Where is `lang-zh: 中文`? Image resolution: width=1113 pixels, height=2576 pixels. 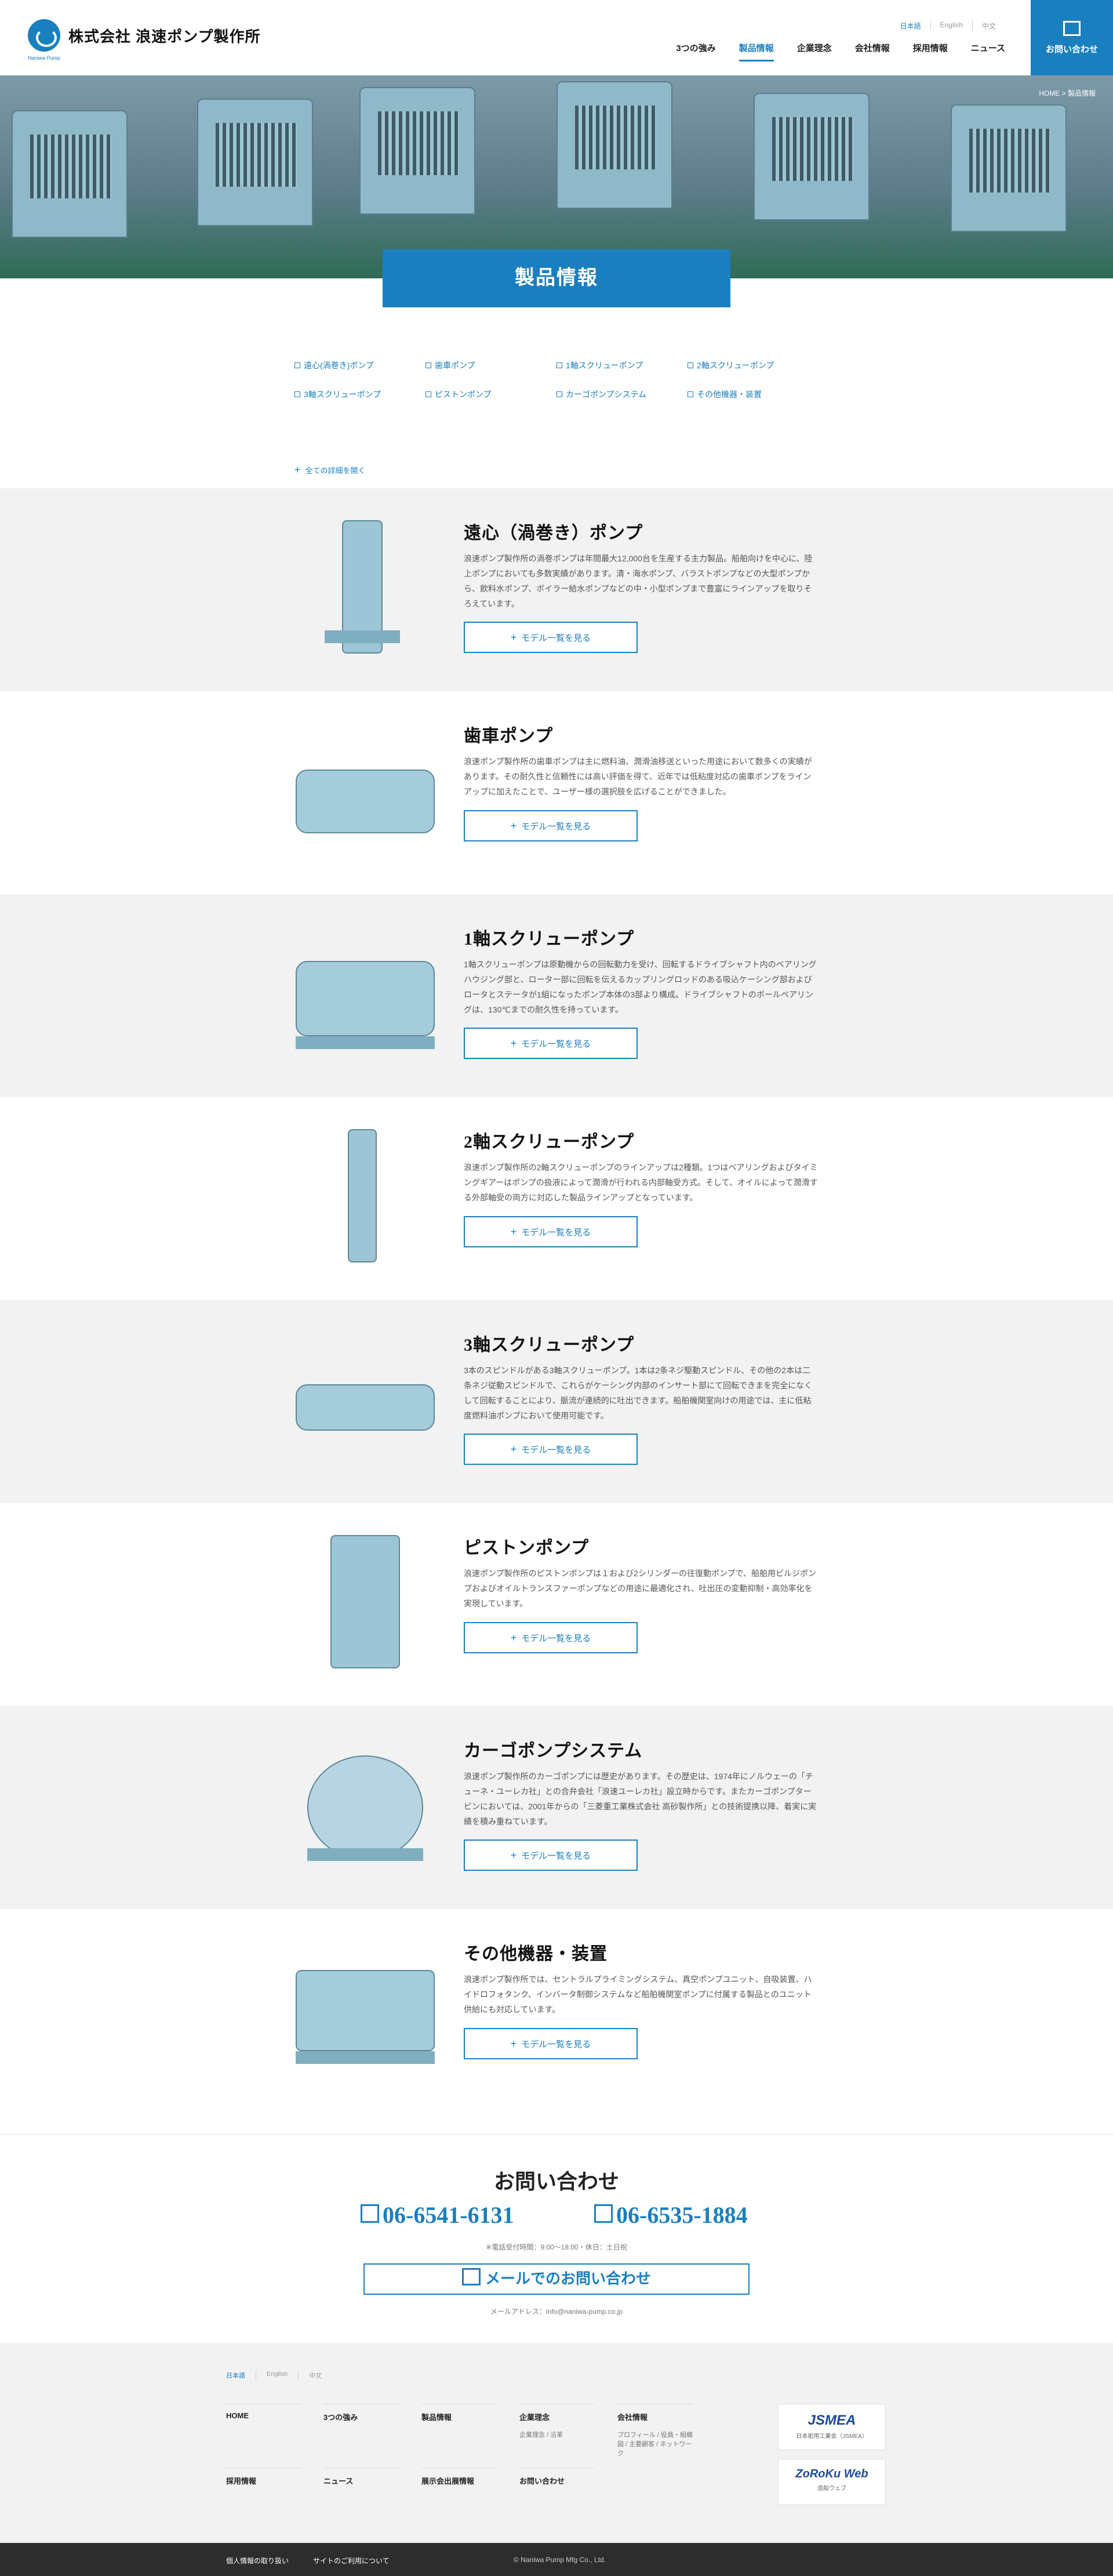
lang-zh: 中文 is located at coordinates (988, 26).